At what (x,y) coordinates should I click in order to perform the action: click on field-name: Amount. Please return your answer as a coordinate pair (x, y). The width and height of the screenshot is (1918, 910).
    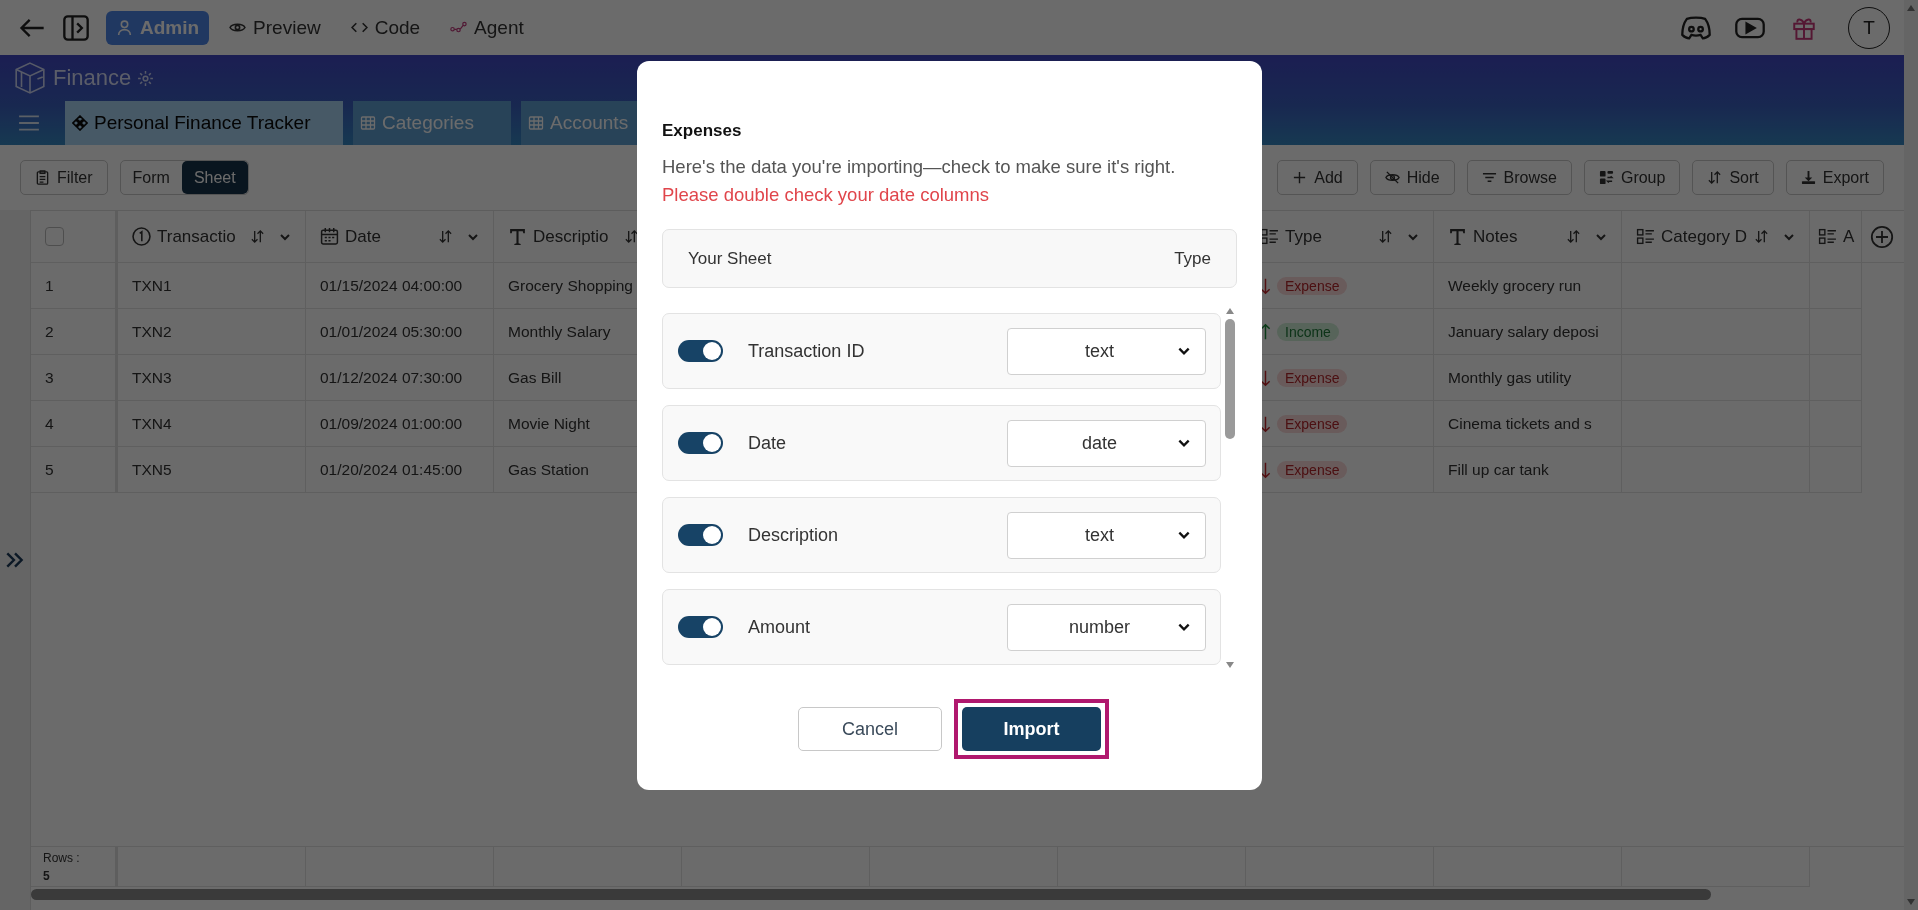
    Looking at the image, I should click on (780, 627).